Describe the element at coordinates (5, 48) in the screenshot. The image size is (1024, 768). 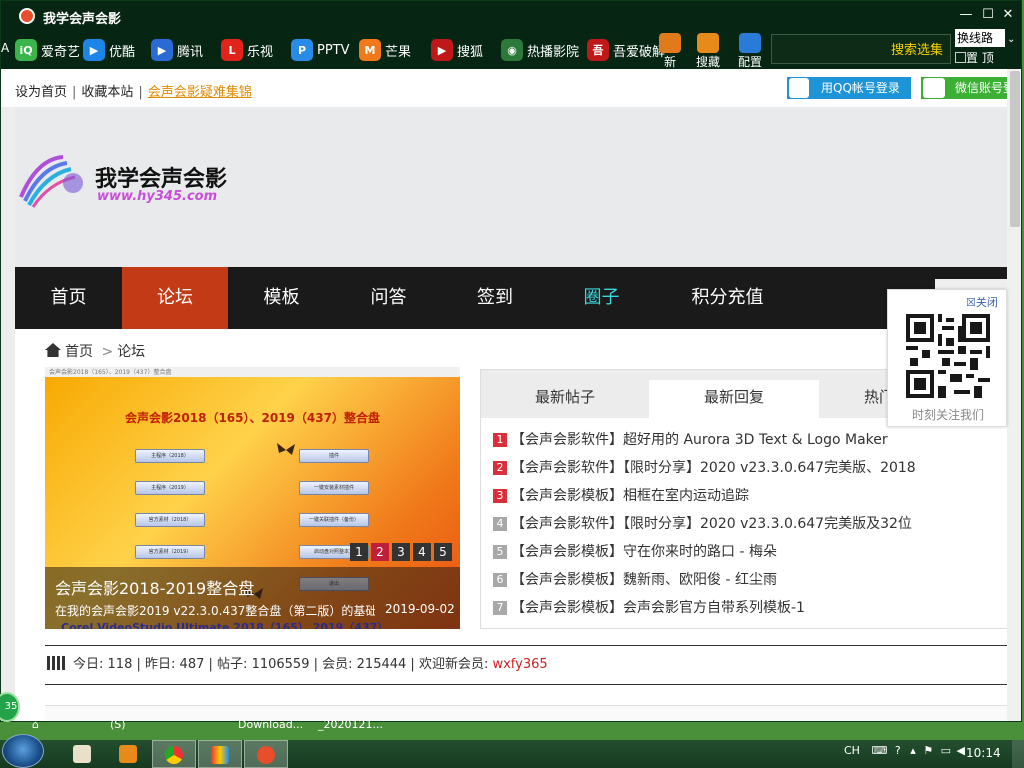
I see `left-letter: A` at that location.